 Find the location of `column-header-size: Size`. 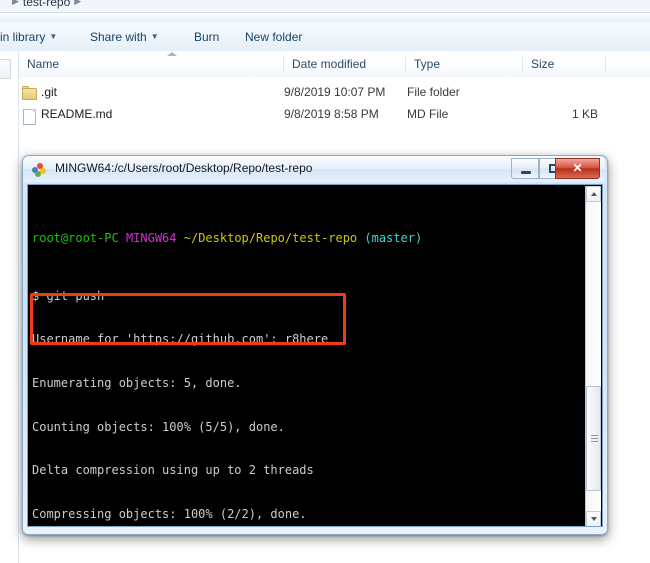

column-header-size: Size is located at coordinates (564, 64).